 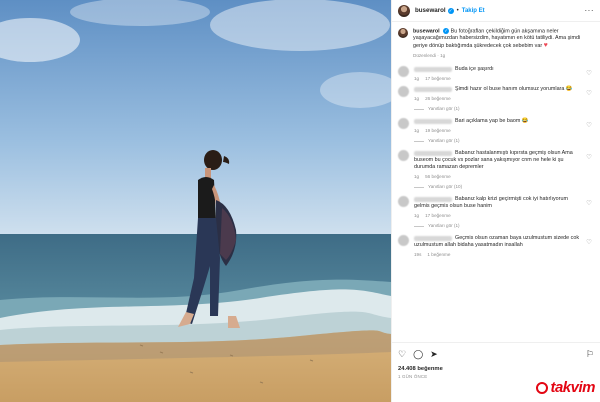 I want to click on logo-wordmark: takvim, so click(x=572, y=387).